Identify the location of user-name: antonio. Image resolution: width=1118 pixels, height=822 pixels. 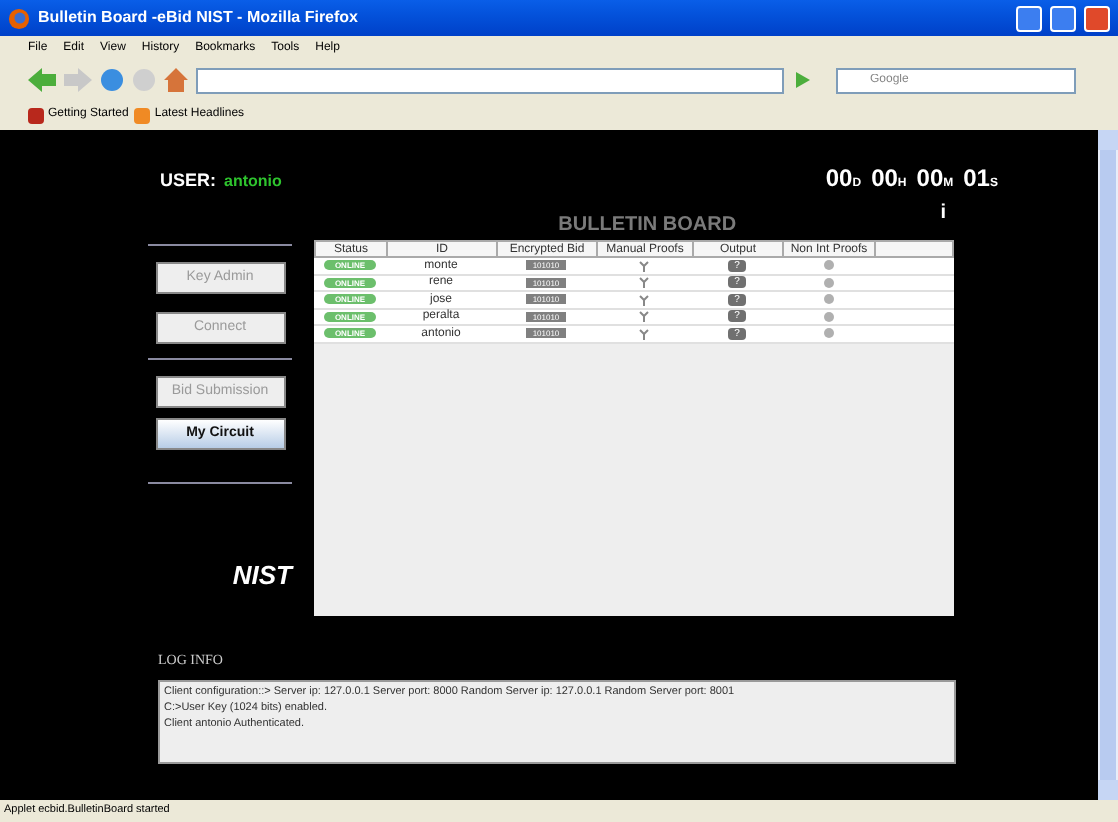
(254, 182).